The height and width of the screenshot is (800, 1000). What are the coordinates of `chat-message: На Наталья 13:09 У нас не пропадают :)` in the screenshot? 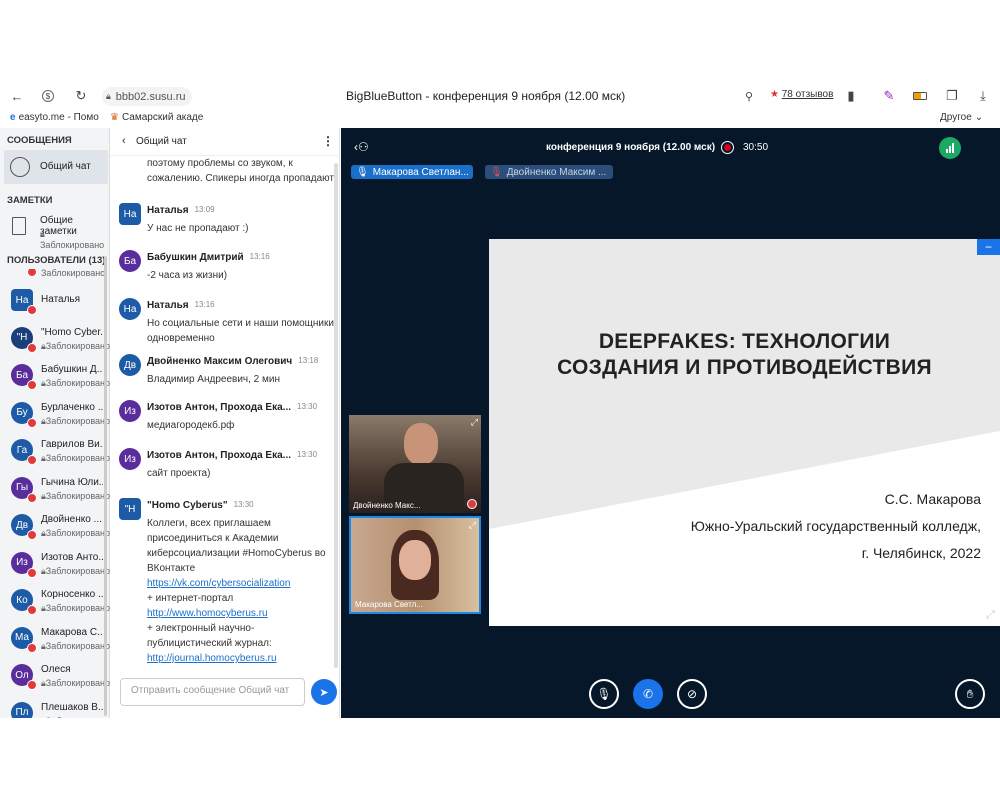 It's located at (226, 225).